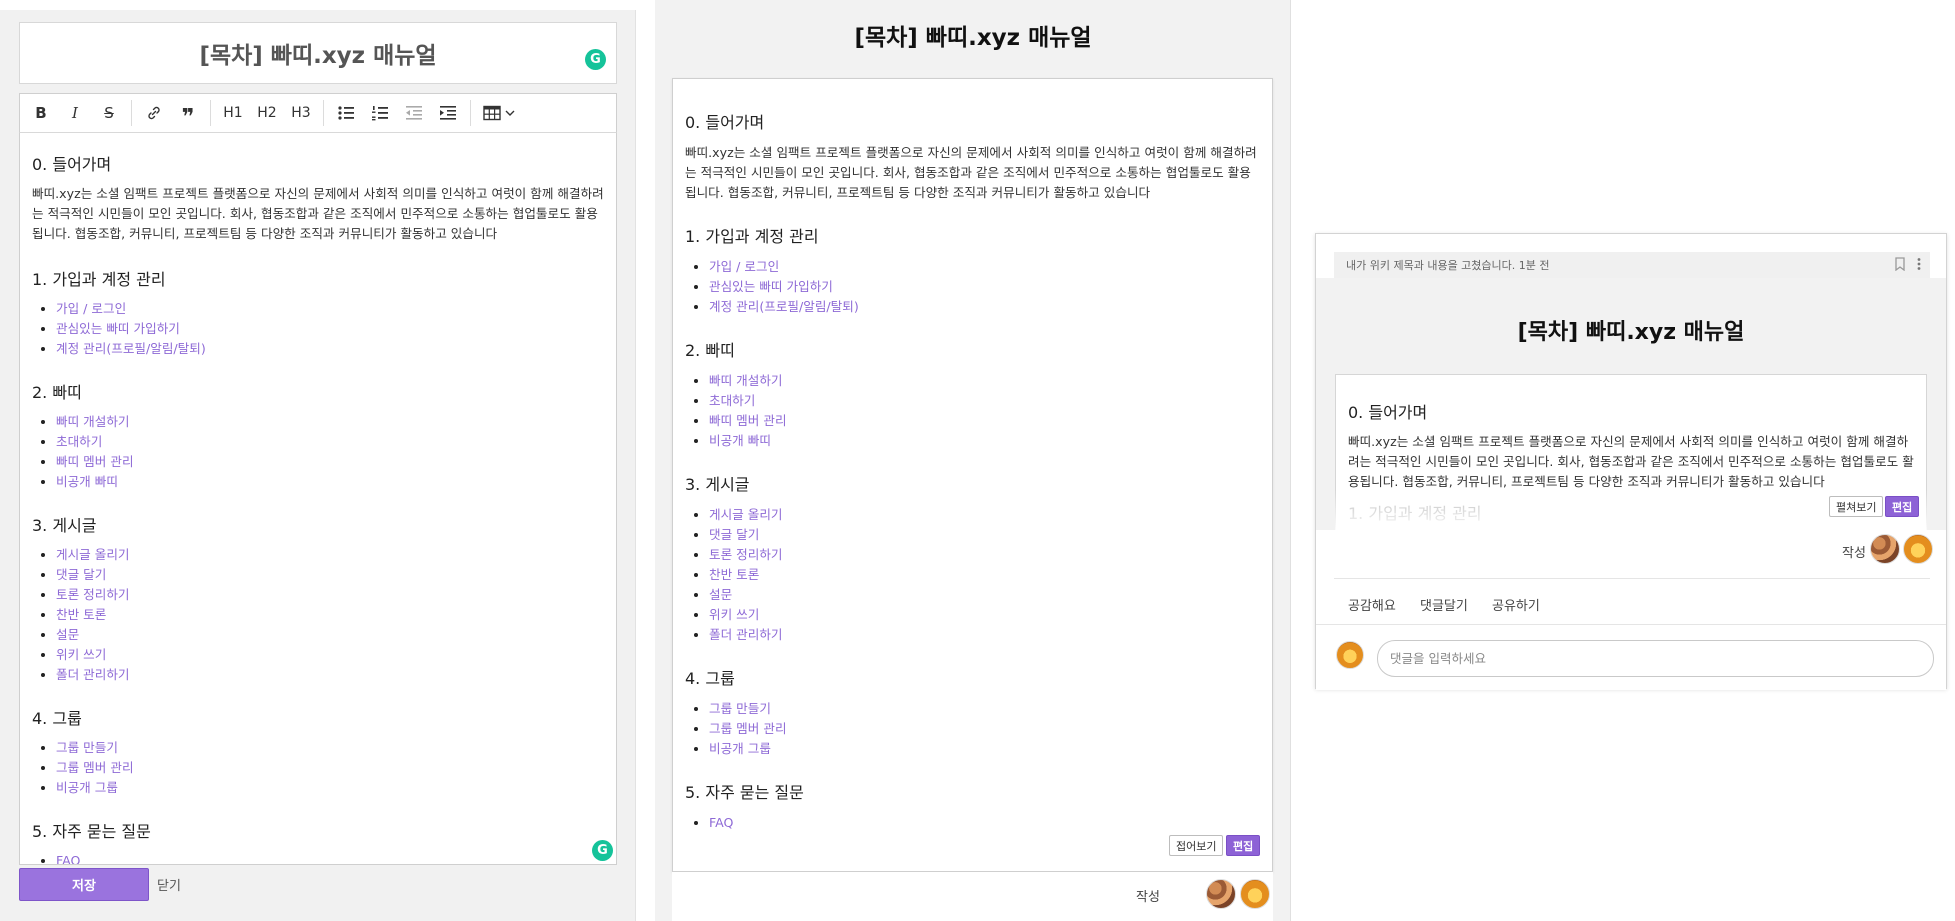 Image resolution: width=1955 pixels, height=921 pixels. Describe the element at coordinates (1196, 845) in the screenshot. I see `collapse-button: 접어보기` at that location.